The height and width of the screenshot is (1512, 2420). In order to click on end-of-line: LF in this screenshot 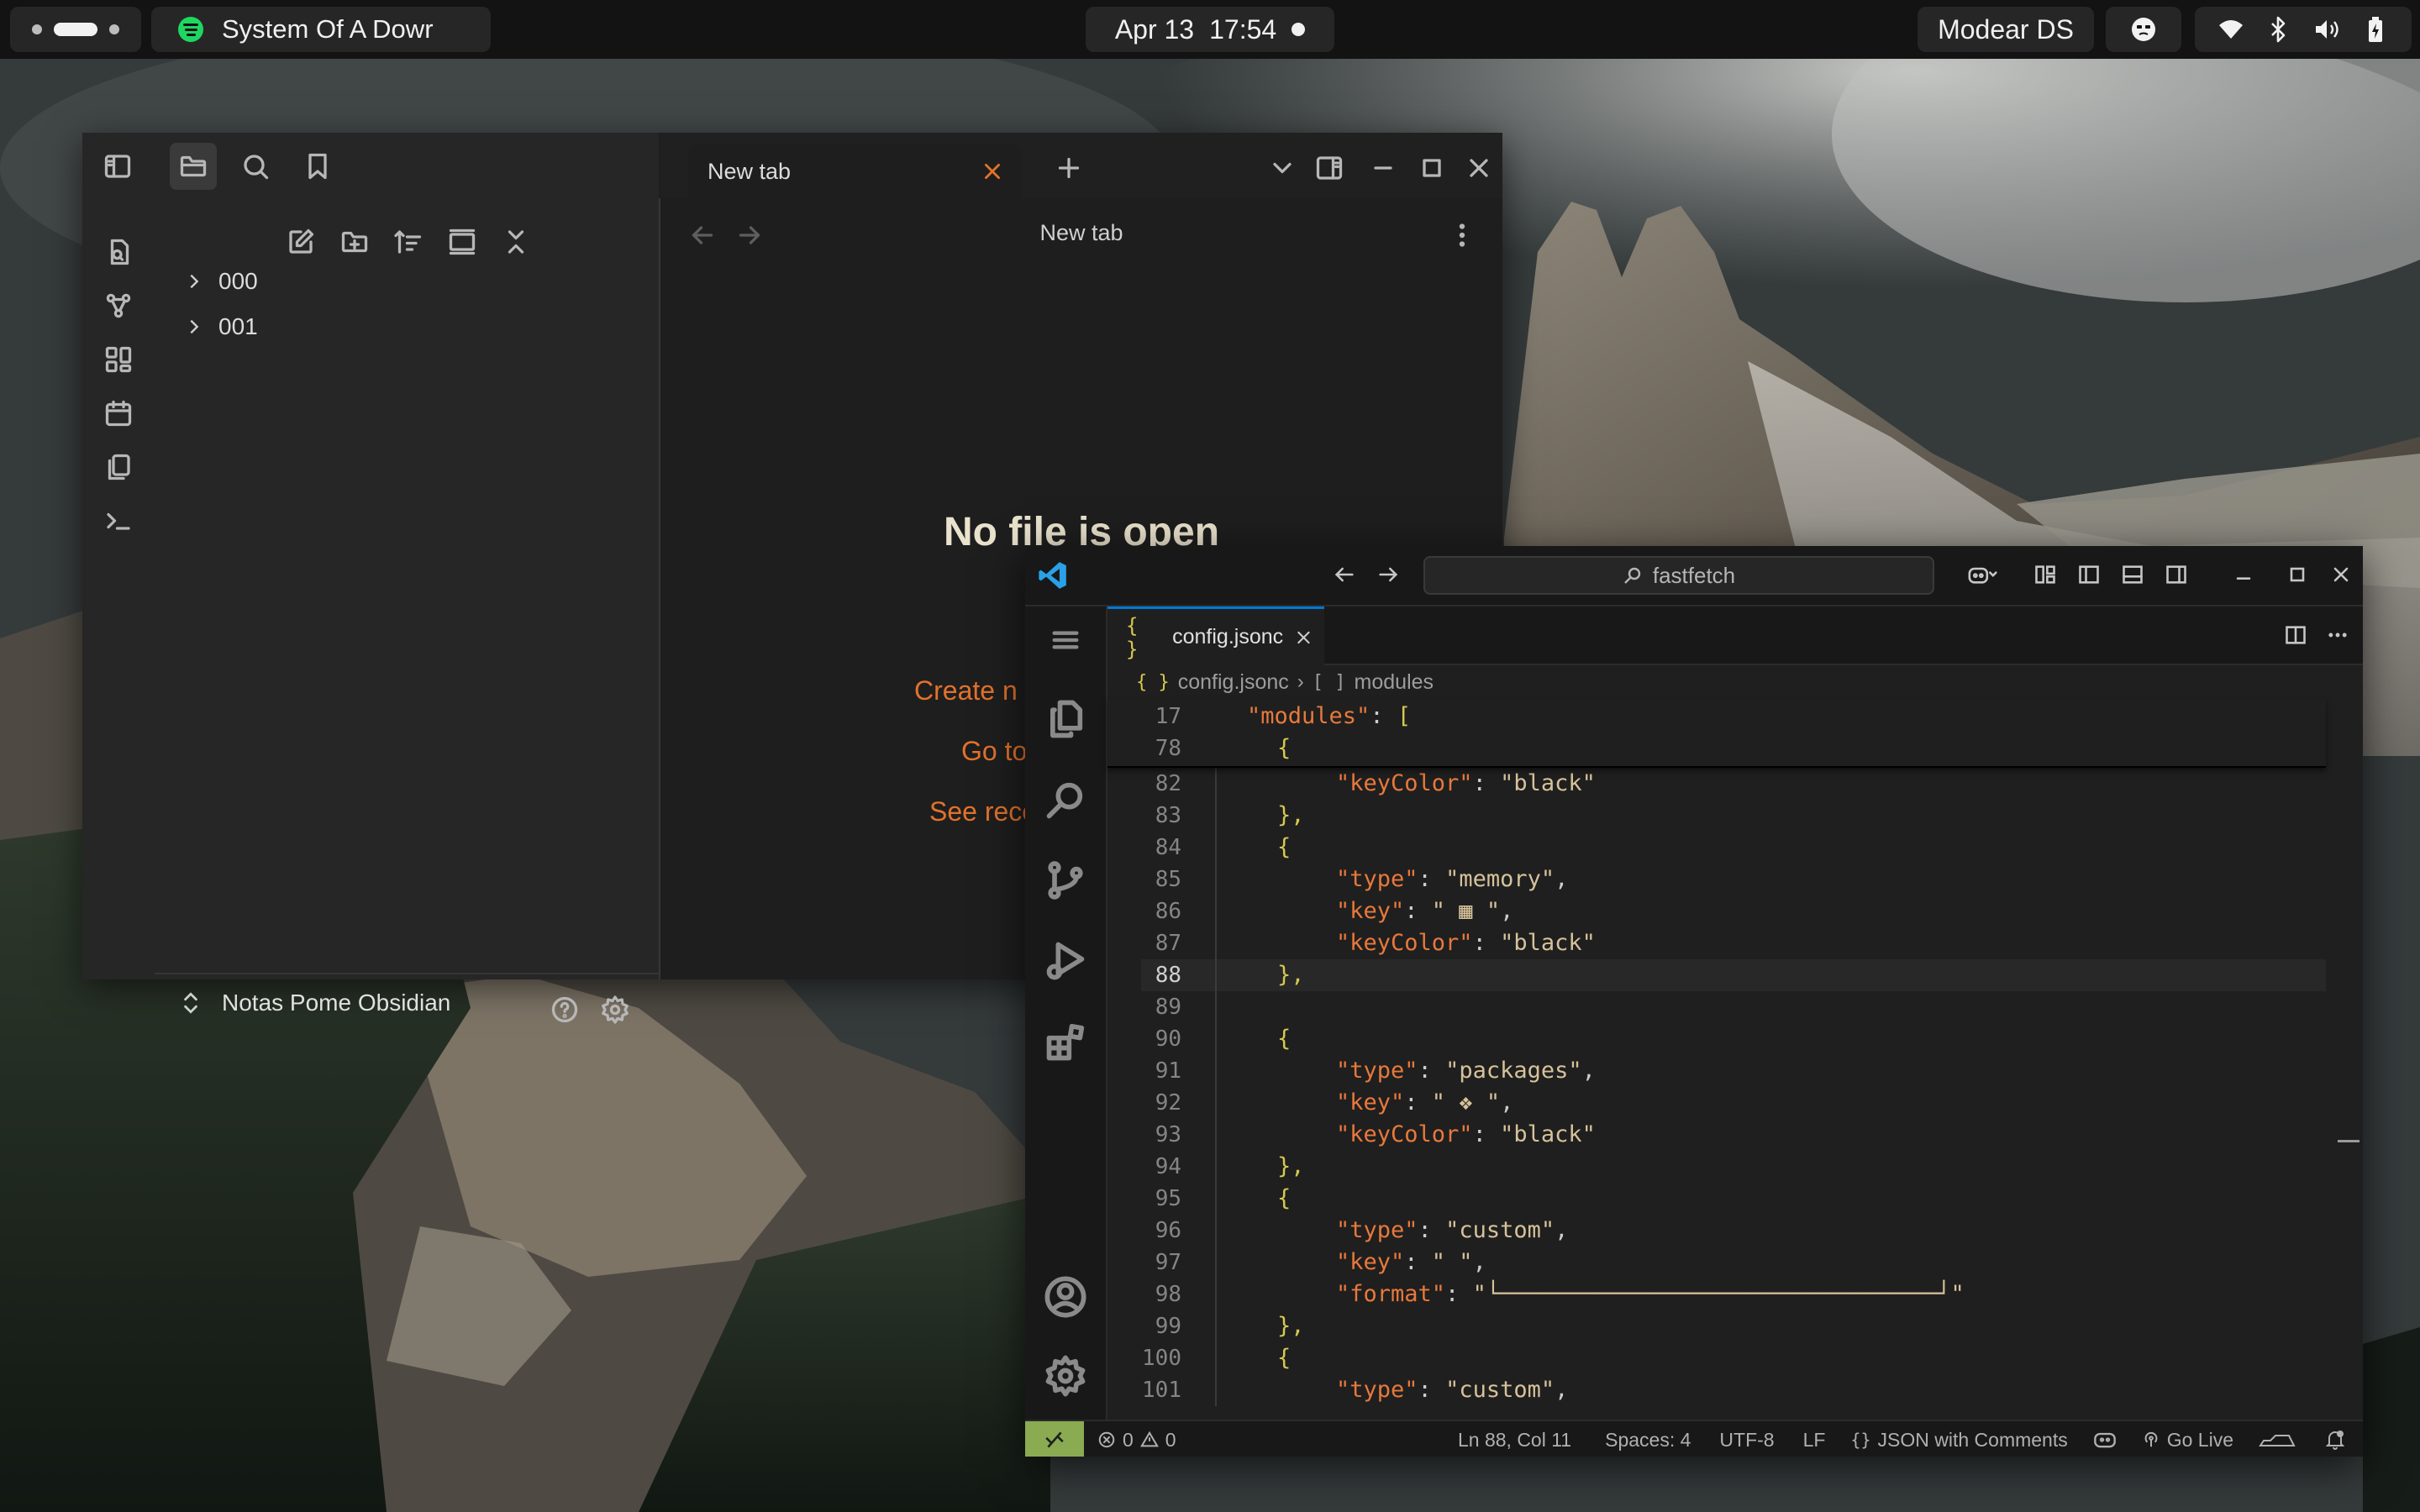, I will do `click(1814, 1440)`.